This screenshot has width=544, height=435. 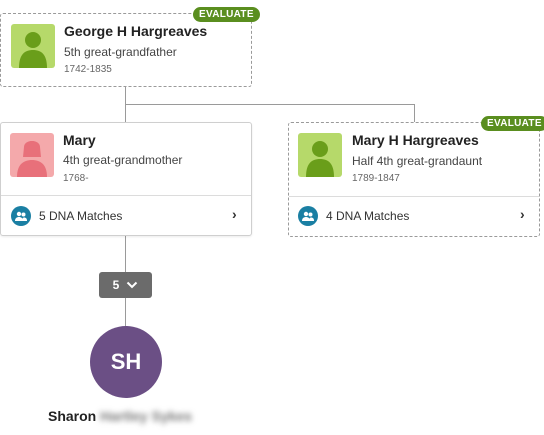 I want to click on expand-generations-button: 5, so click(x=125, y=285).